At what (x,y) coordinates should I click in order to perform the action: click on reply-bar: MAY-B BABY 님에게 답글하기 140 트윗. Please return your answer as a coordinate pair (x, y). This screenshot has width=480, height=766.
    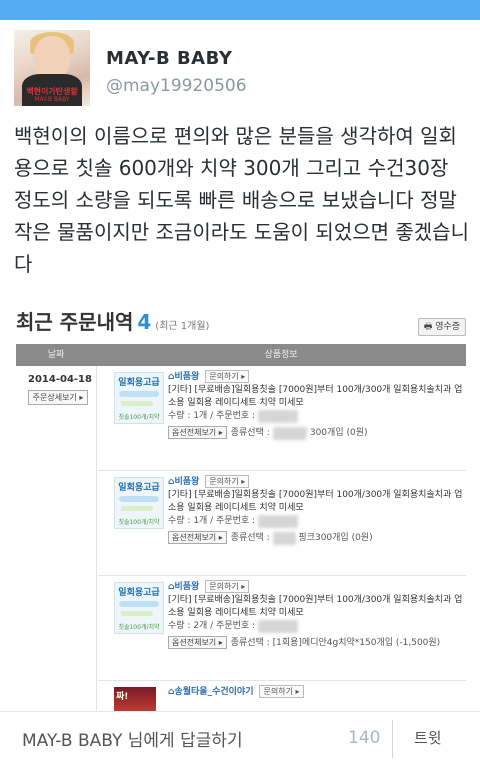
    Looking at the image, I should click on (240, 738).